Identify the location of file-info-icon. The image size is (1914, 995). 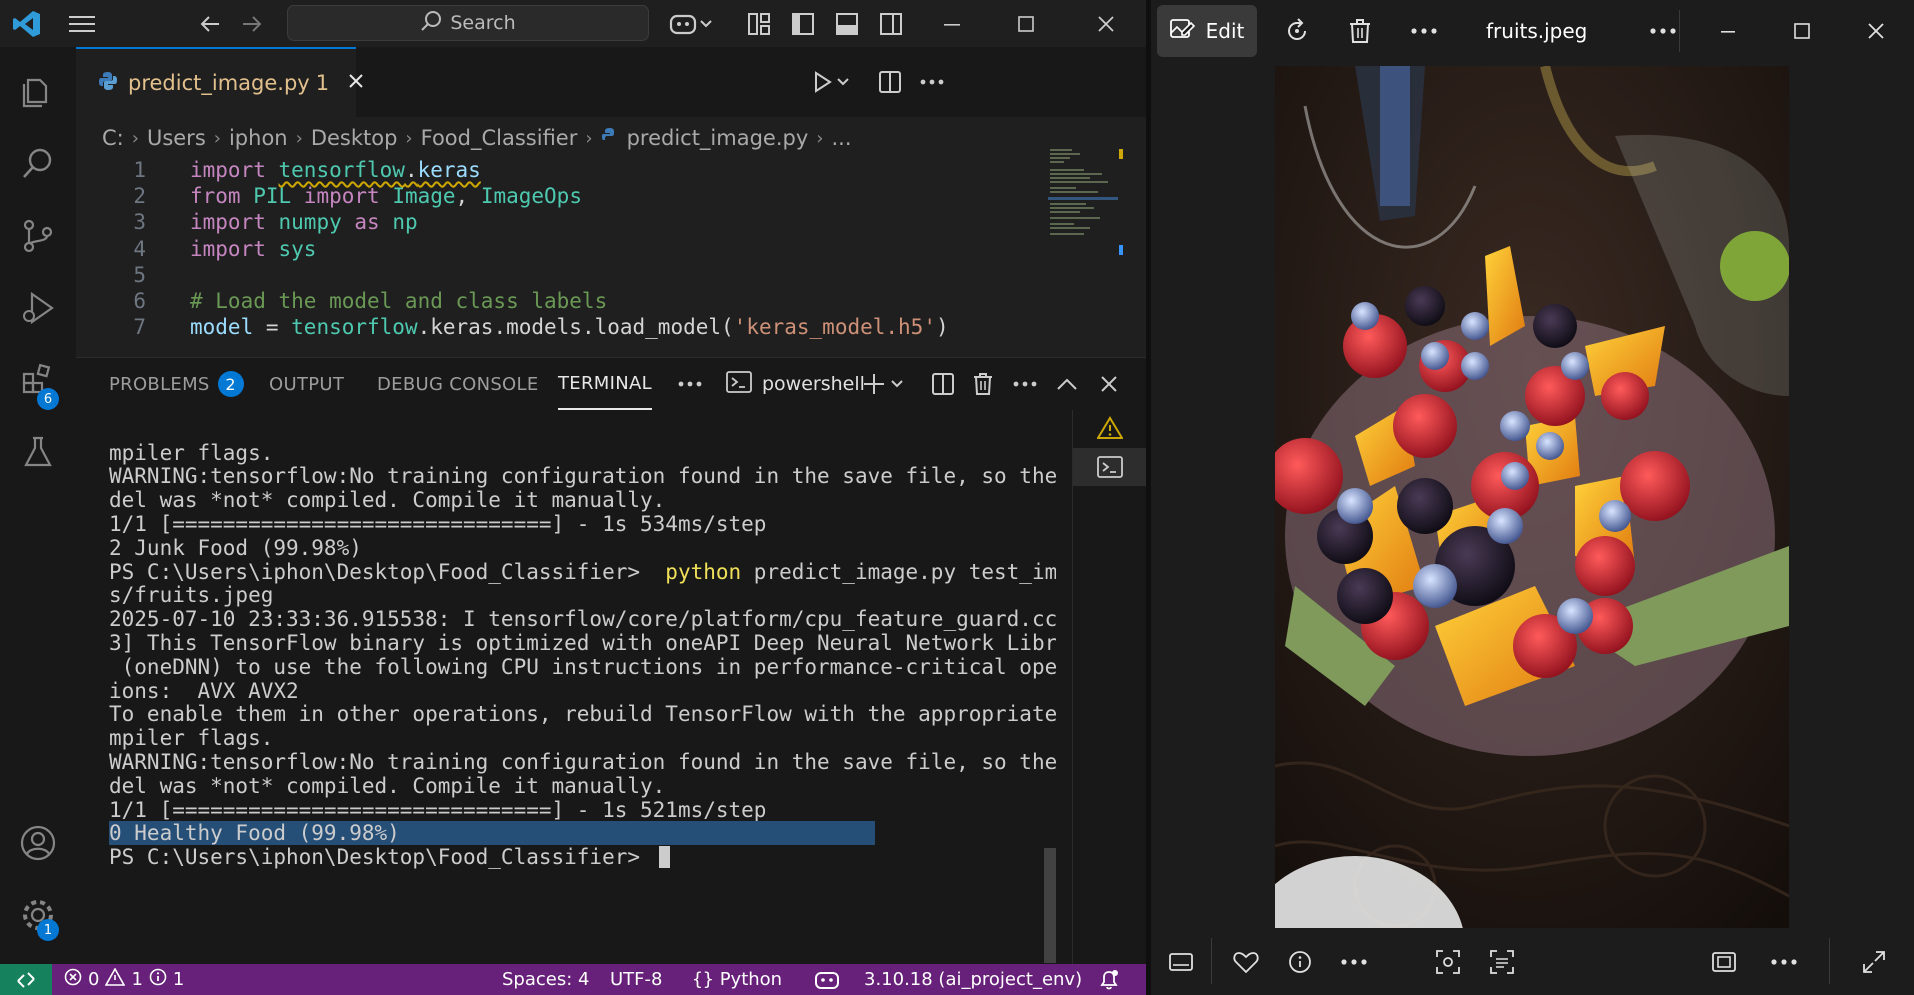
(1300, 961).